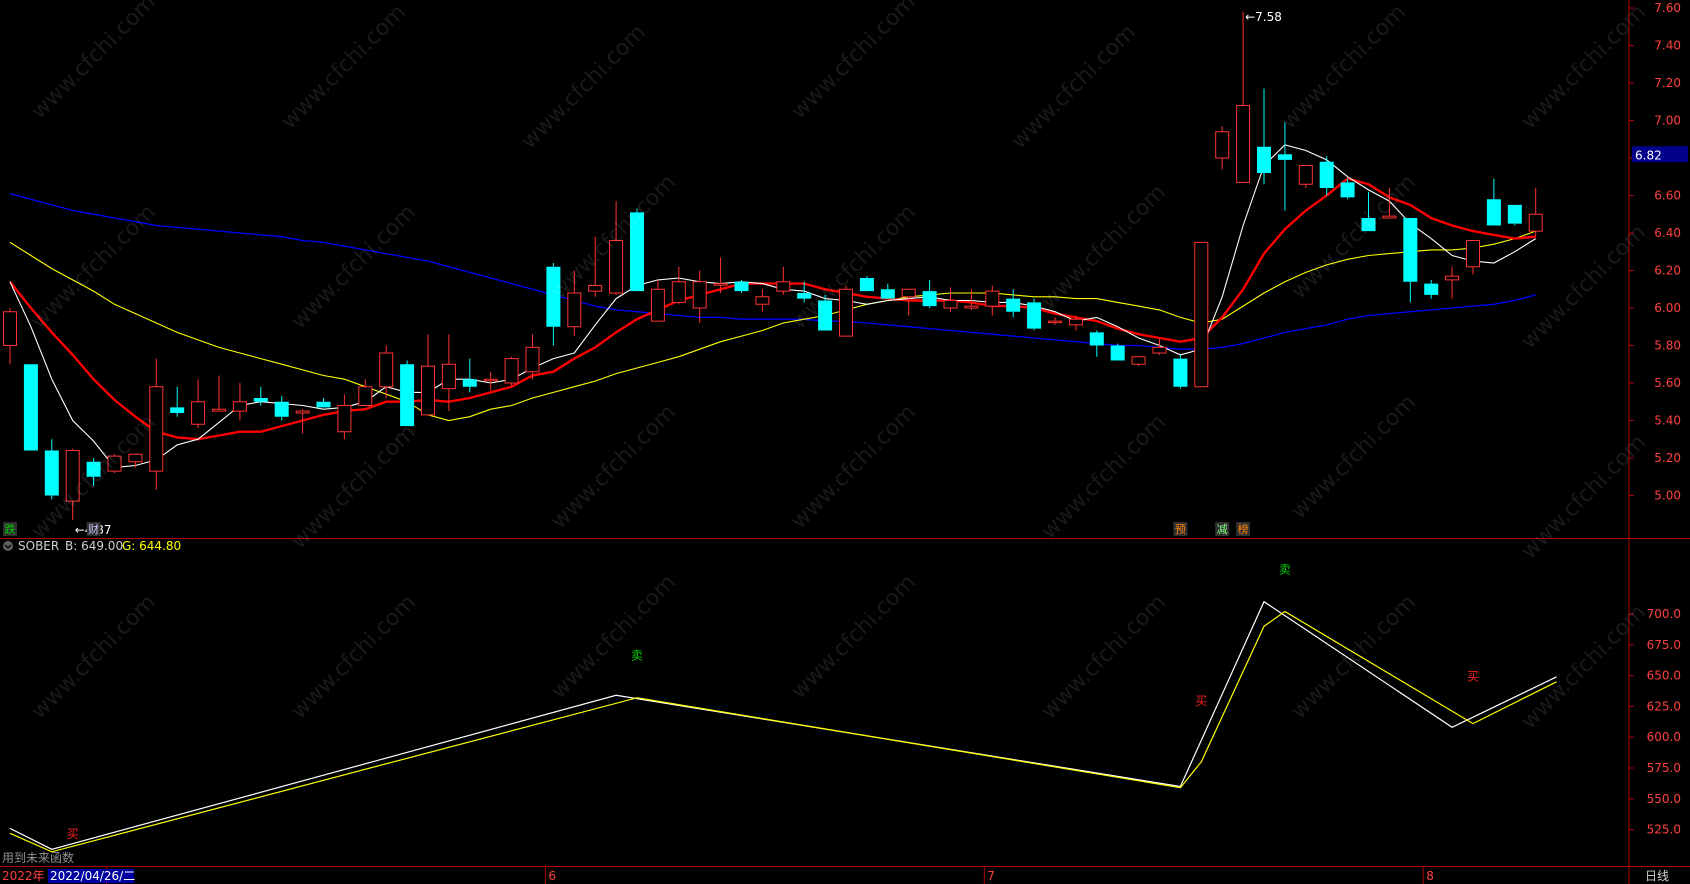 The image size is (1690, 884). I want to click on indicator-tick-label: 600.0, so click(1664, 737).